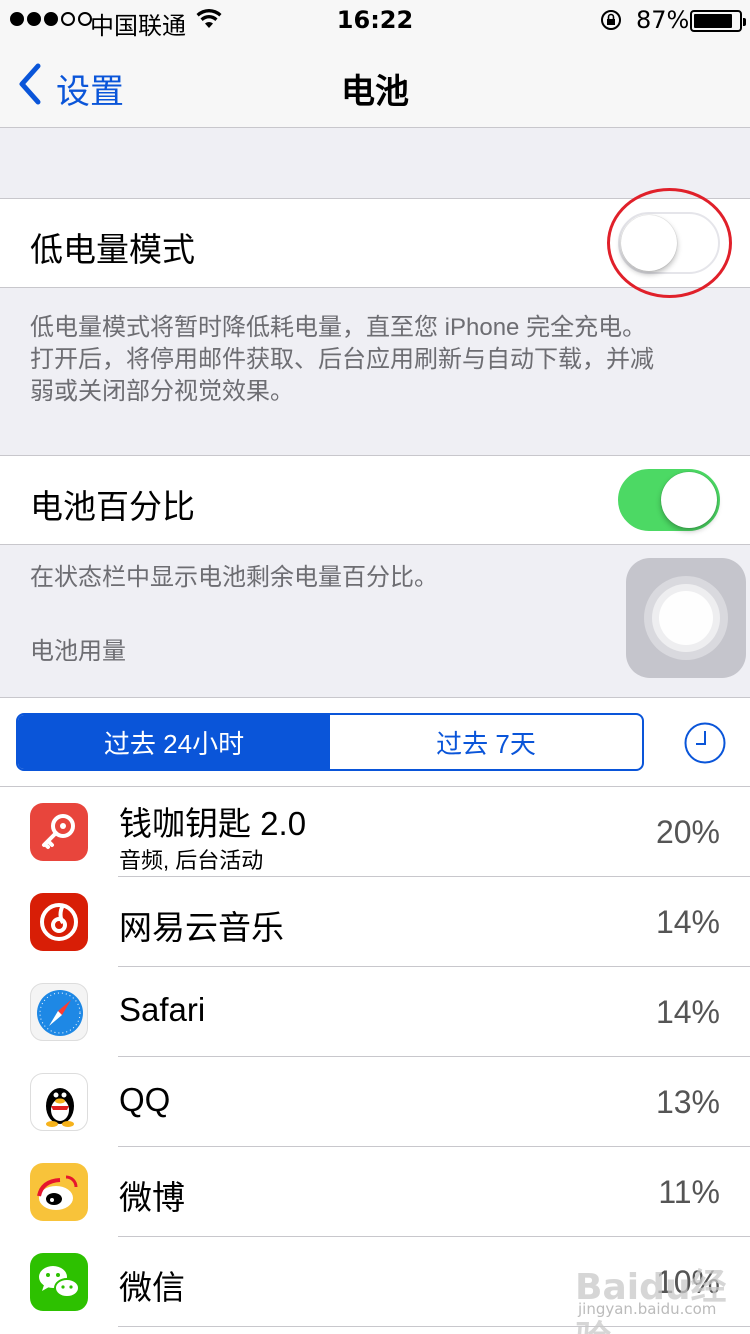  Describe the element at coordinates (112, 249) in the screenshot. I see `low-power-mode-label: 低电量模式` at that location.